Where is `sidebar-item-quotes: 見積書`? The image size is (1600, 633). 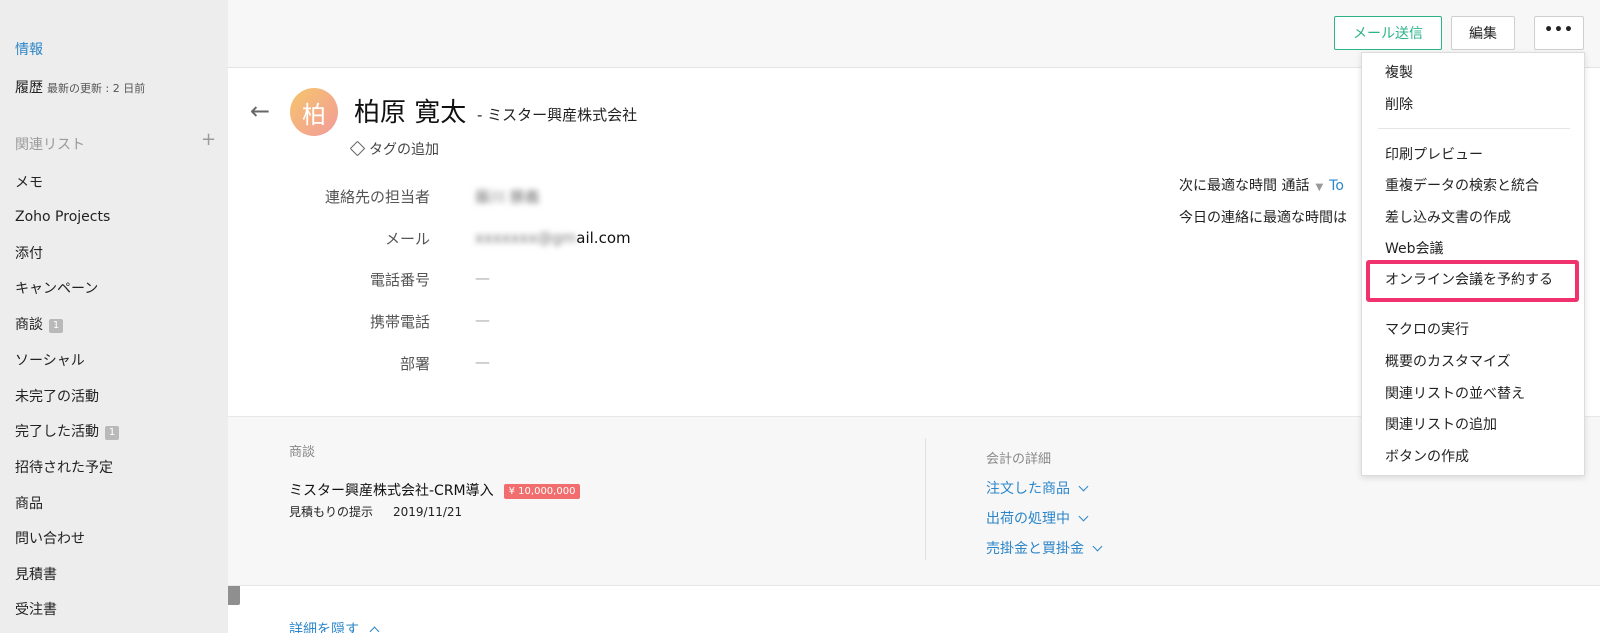
sidebar-item-quotes: 見積書 is located at coordinates (36, 574).